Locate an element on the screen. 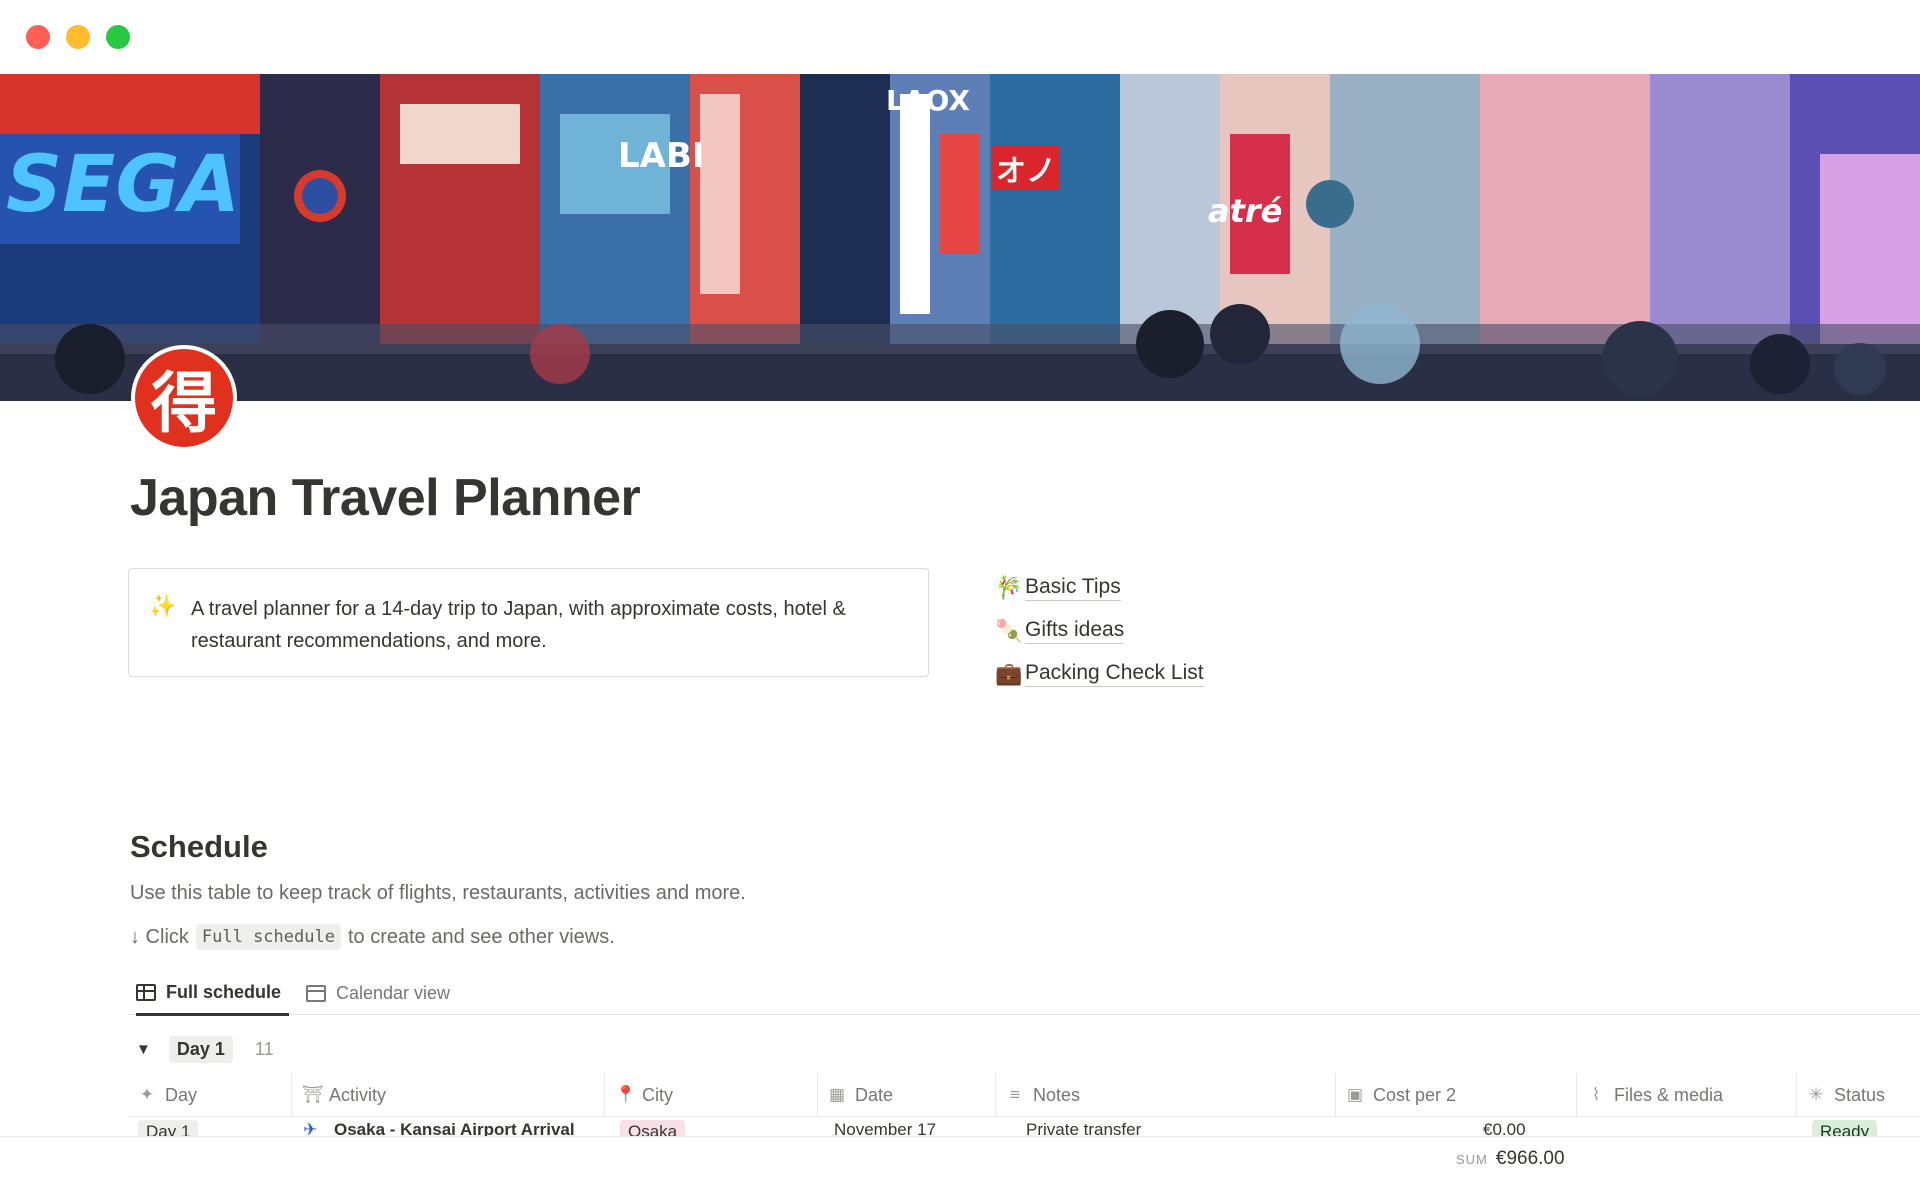 The width and height of the screenshot is (1920, 1200). database-view-tabs: Full schedule Calendar view is located at coordinates (1024, 994).